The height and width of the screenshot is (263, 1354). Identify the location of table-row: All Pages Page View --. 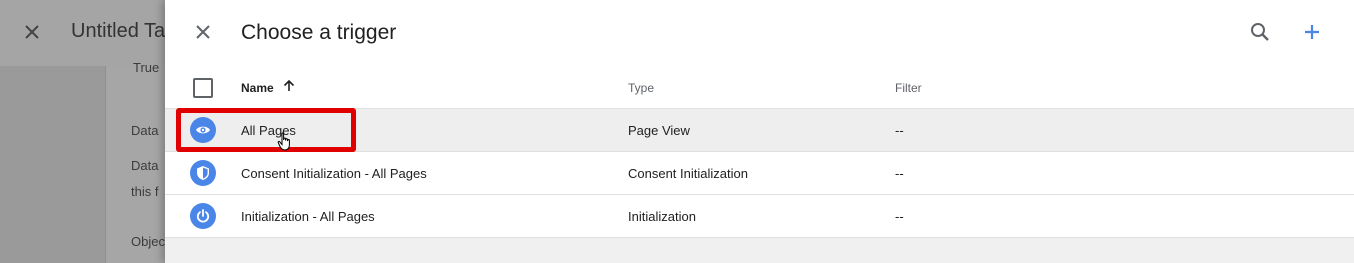
(759, 130).